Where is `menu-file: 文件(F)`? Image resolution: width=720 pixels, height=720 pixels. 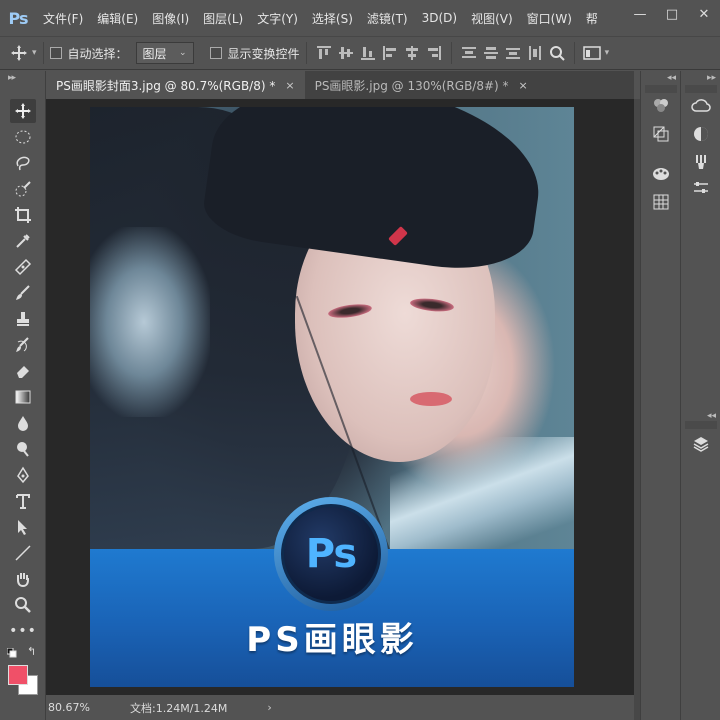 menu-file: 文件(F) is located at coordinates (63, 18).